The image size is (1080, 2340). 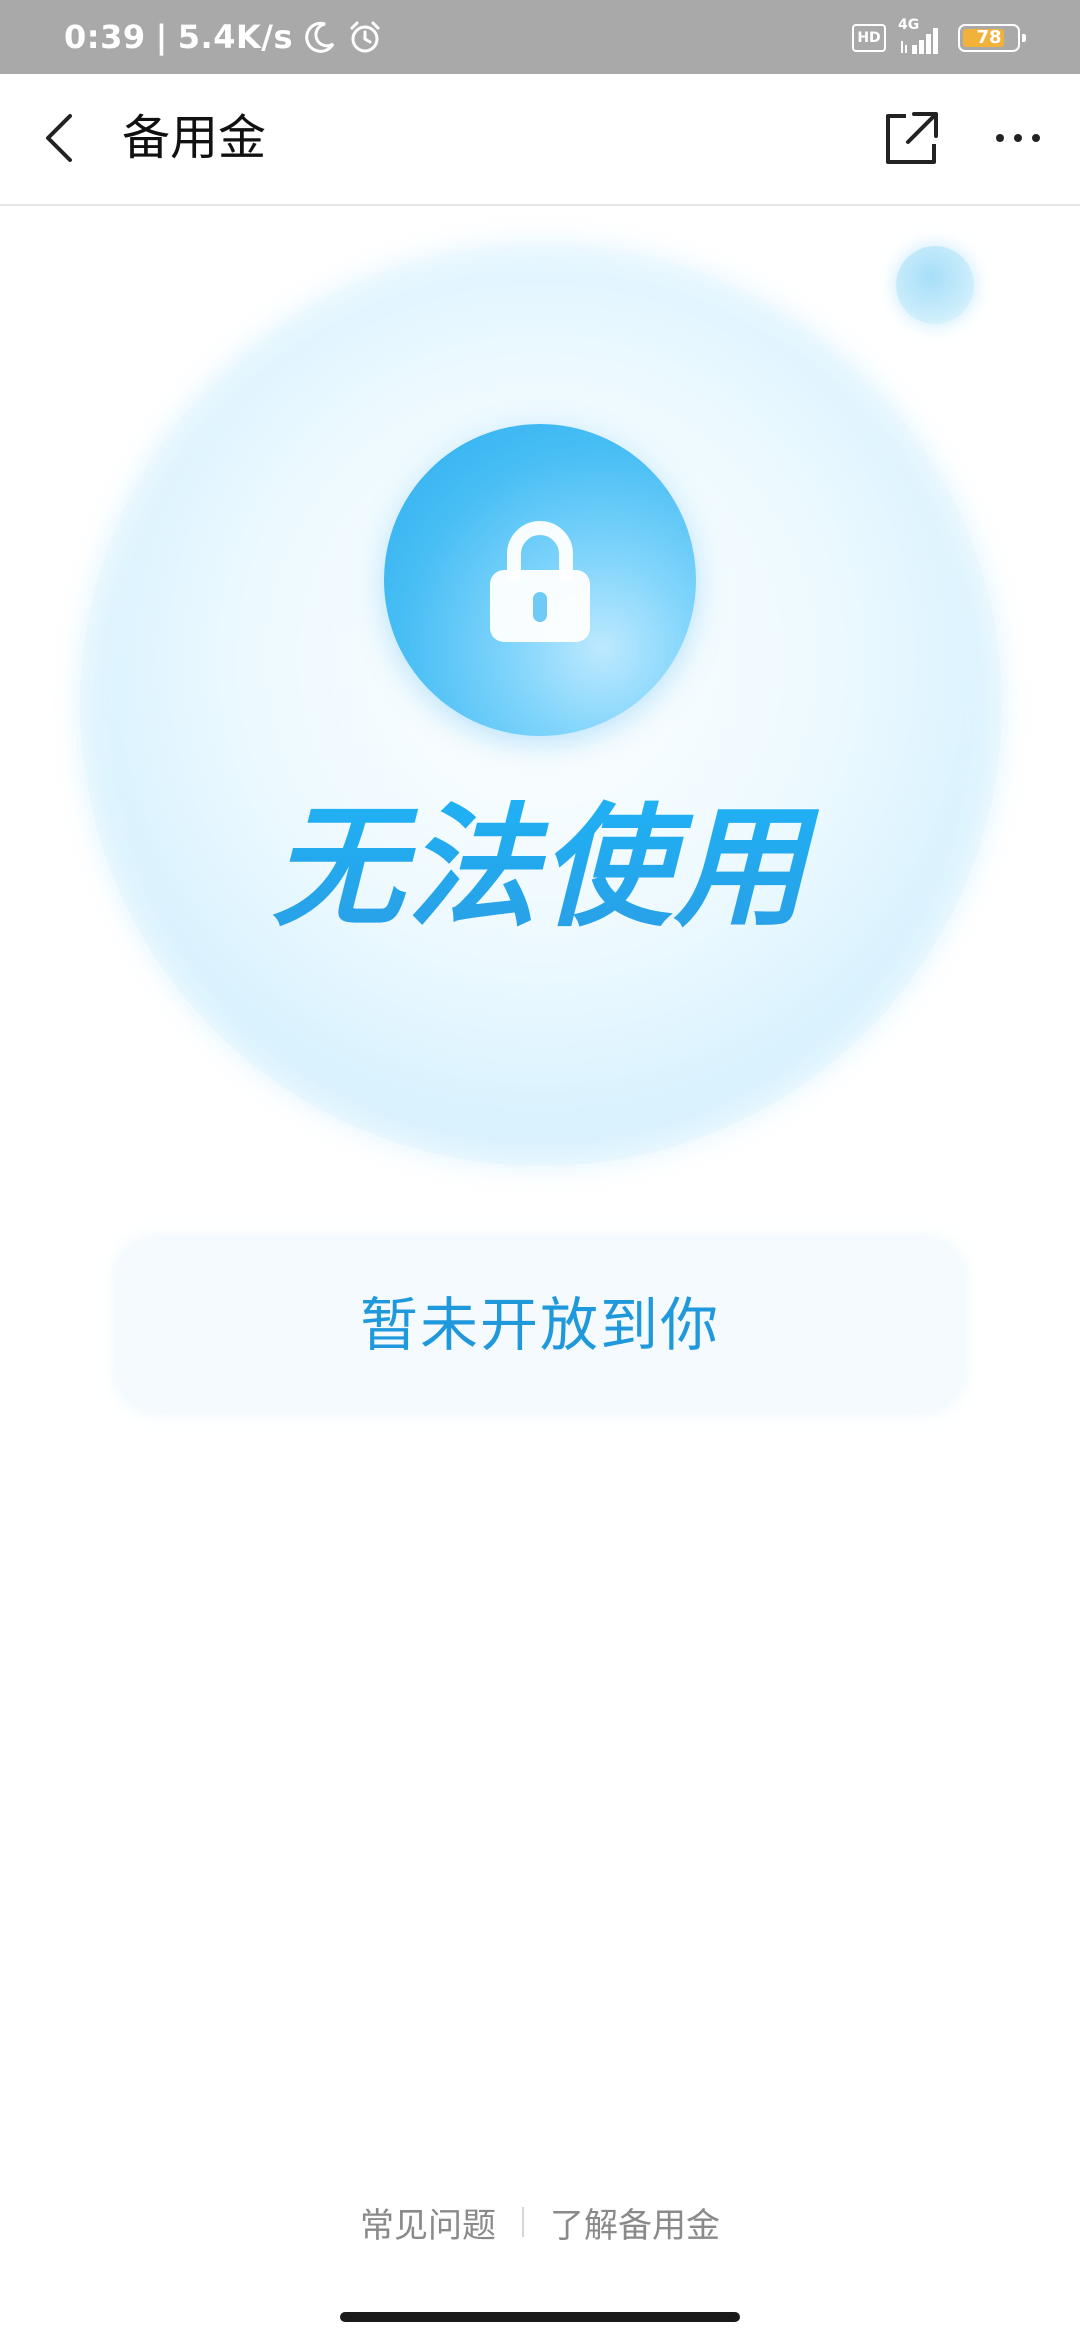 What do you see at coordinates (540, 2222) in the screenshot?
I see `footer-links: 常见问题 了解备用金` at bounding box center [540, 2222].